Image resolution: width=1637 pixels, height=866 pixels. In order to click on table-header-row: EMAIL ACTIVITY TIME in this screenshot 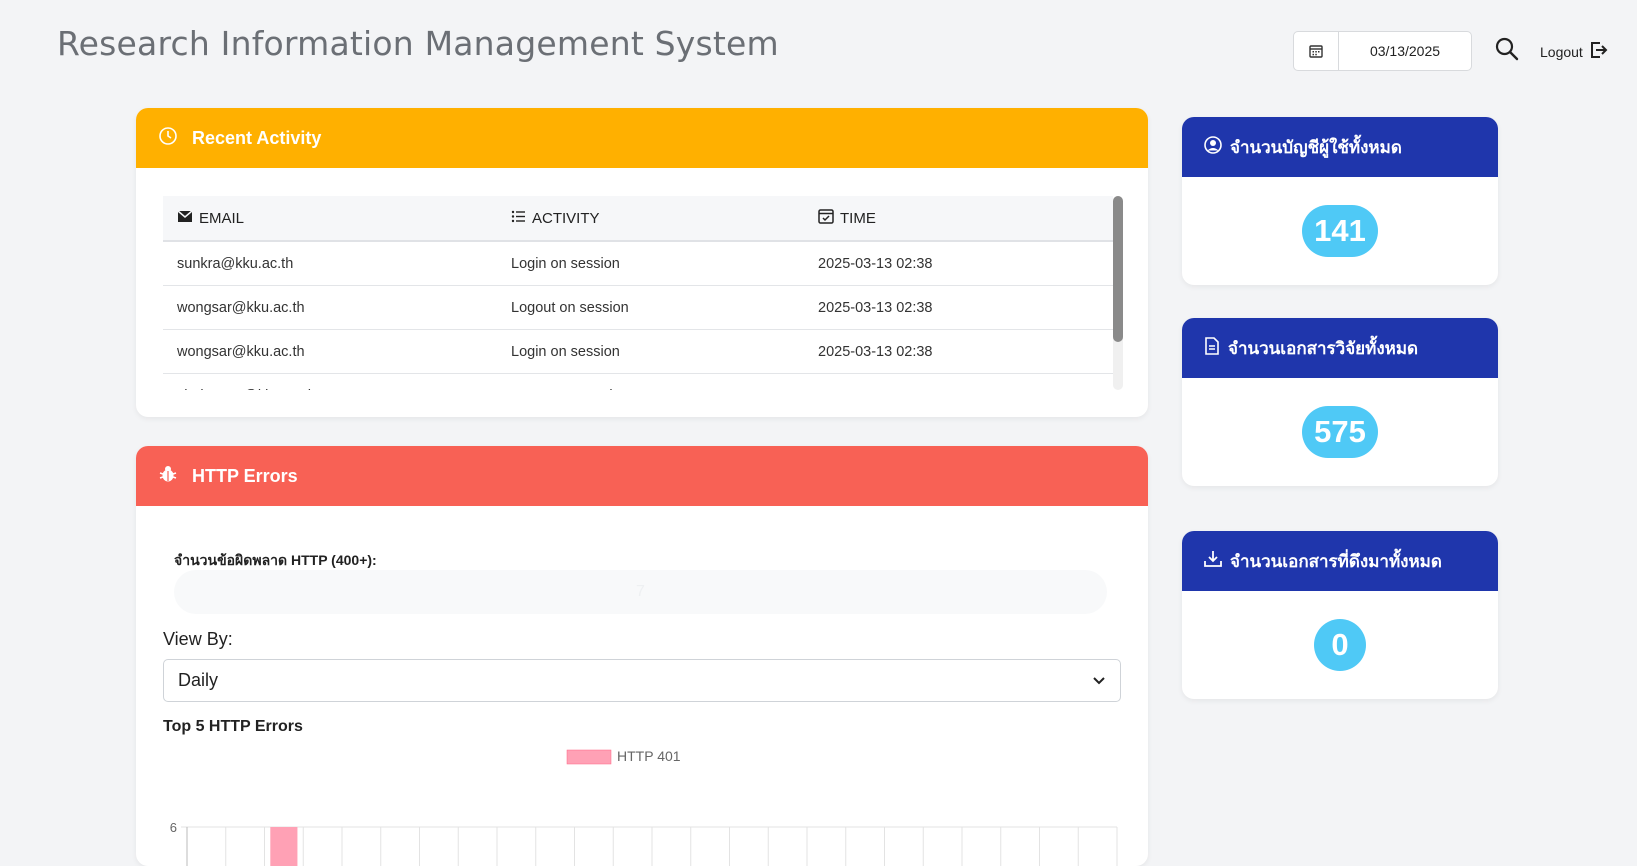, I will do `click(638, 219)`.